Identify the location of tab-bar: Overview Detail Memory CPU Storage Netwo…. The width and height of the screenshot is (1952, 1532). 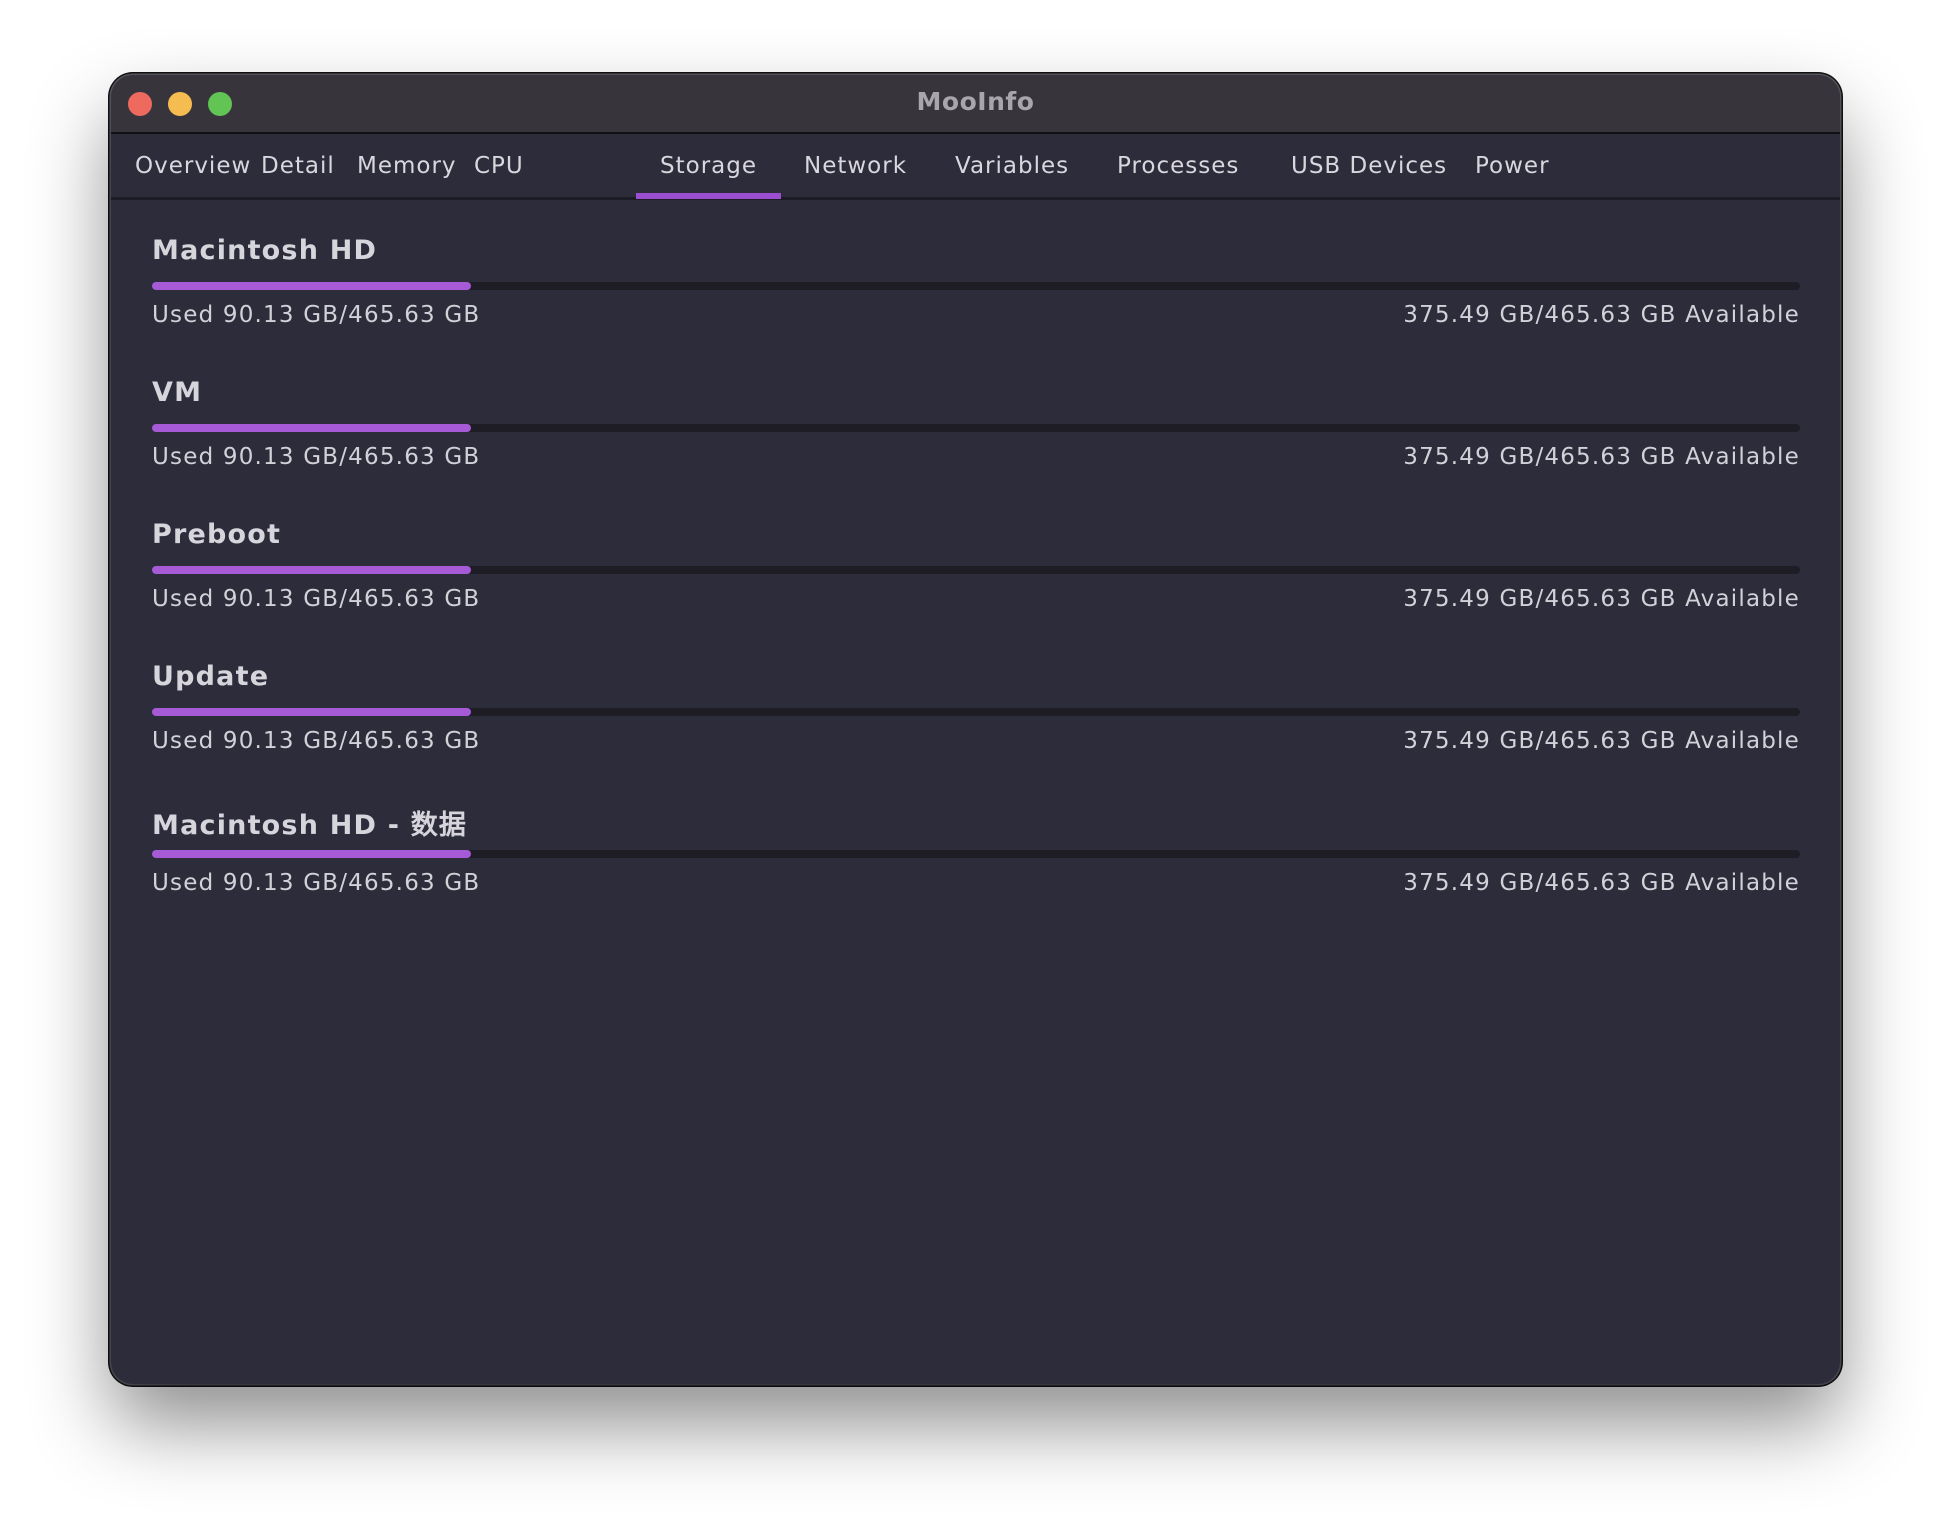
(975, 167).